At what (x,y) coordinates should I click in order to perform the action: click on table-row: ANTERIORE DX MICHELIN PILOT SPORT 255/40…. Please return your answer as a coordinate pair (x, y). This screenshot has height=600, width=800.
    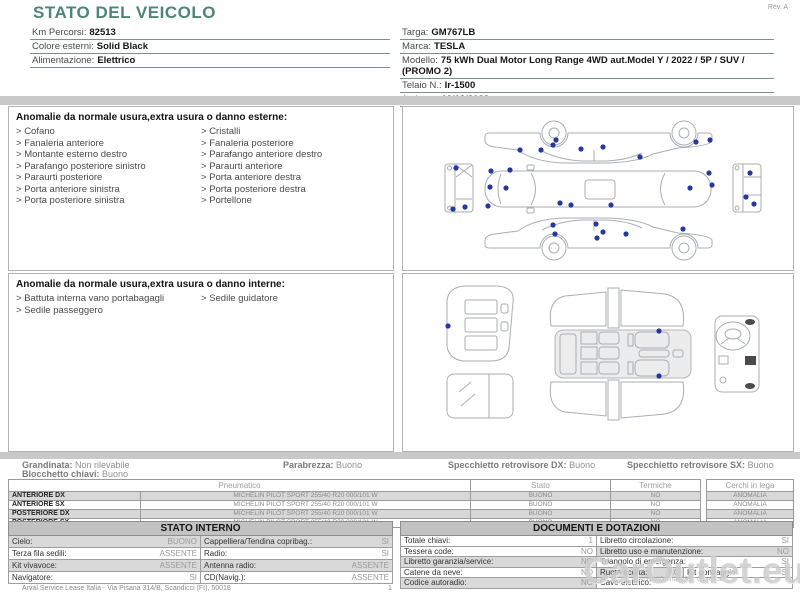
    Looking at the image, I should click on (354, 496).